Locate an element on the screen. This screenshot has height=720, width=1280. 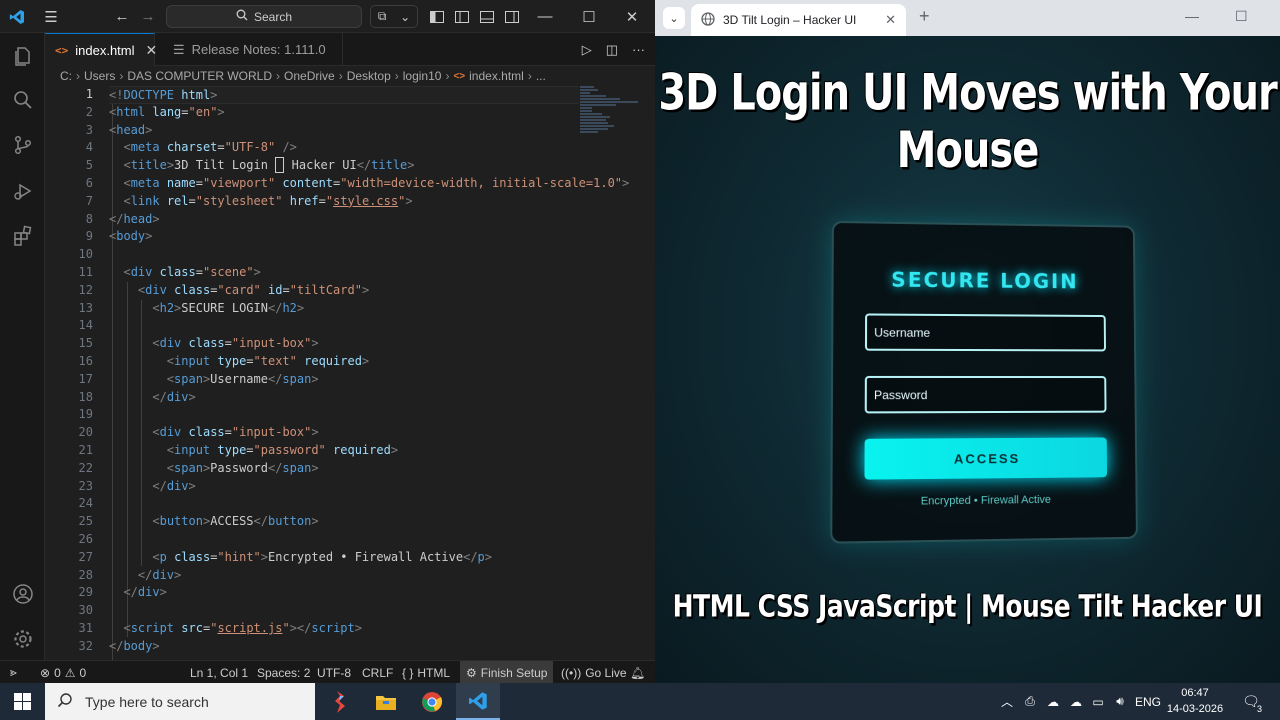
breadcrumb-item: DAS COMPUTER WORLD is located at coordinates (199, 76).